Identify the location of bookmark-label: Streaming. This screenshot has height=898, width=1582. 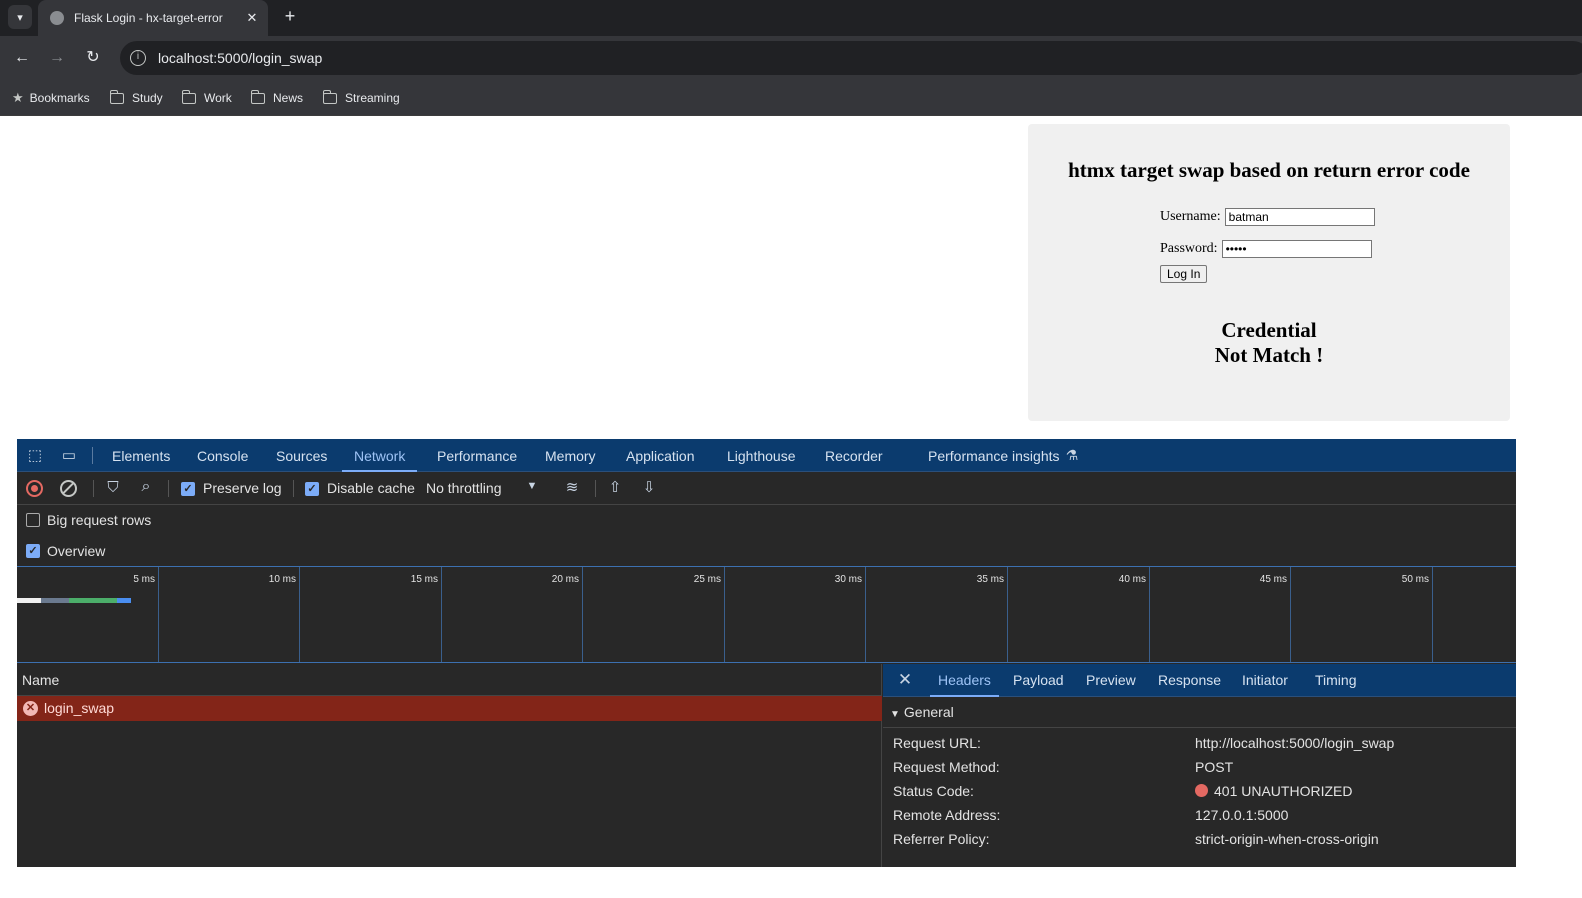
(372, 98).